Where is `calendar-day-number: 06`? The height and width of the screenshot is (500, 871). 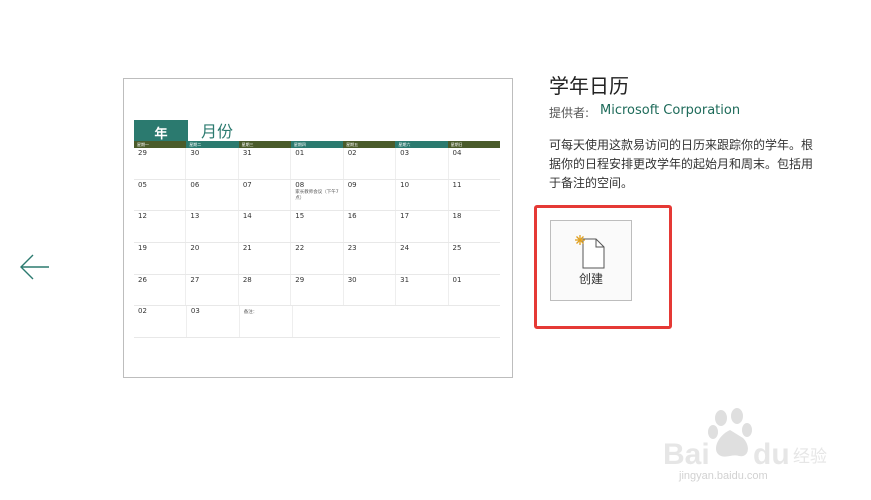 calendar-day-number: 06 is located at coordinates (195, 184).